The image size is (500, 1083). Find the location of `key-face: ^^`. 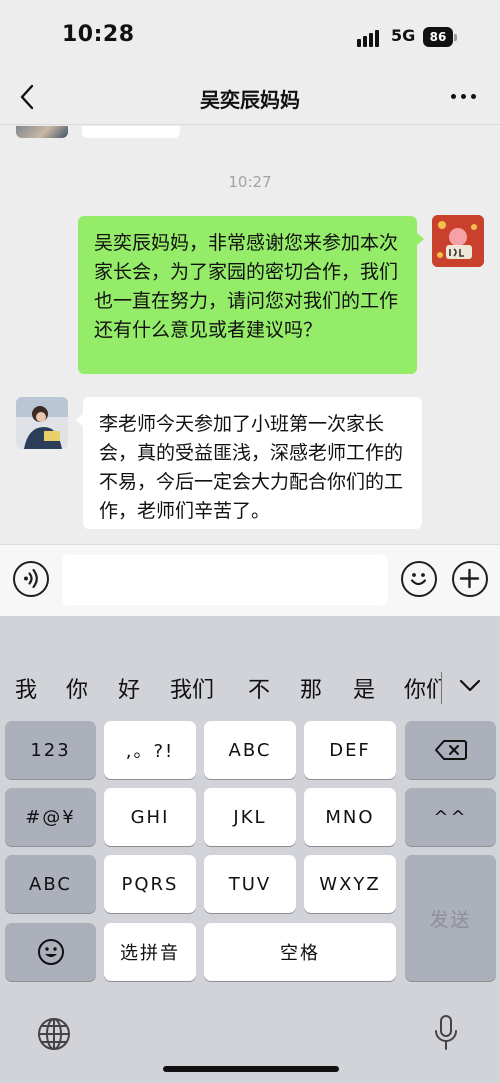

key-face: ^^ is located at coordinates (450, 817).